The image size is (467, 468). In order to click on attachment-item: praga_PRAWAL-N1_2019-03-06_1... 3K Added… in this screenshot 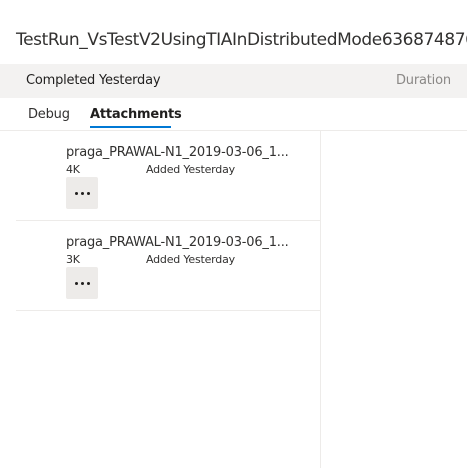, I will do `click(168, 266)`.